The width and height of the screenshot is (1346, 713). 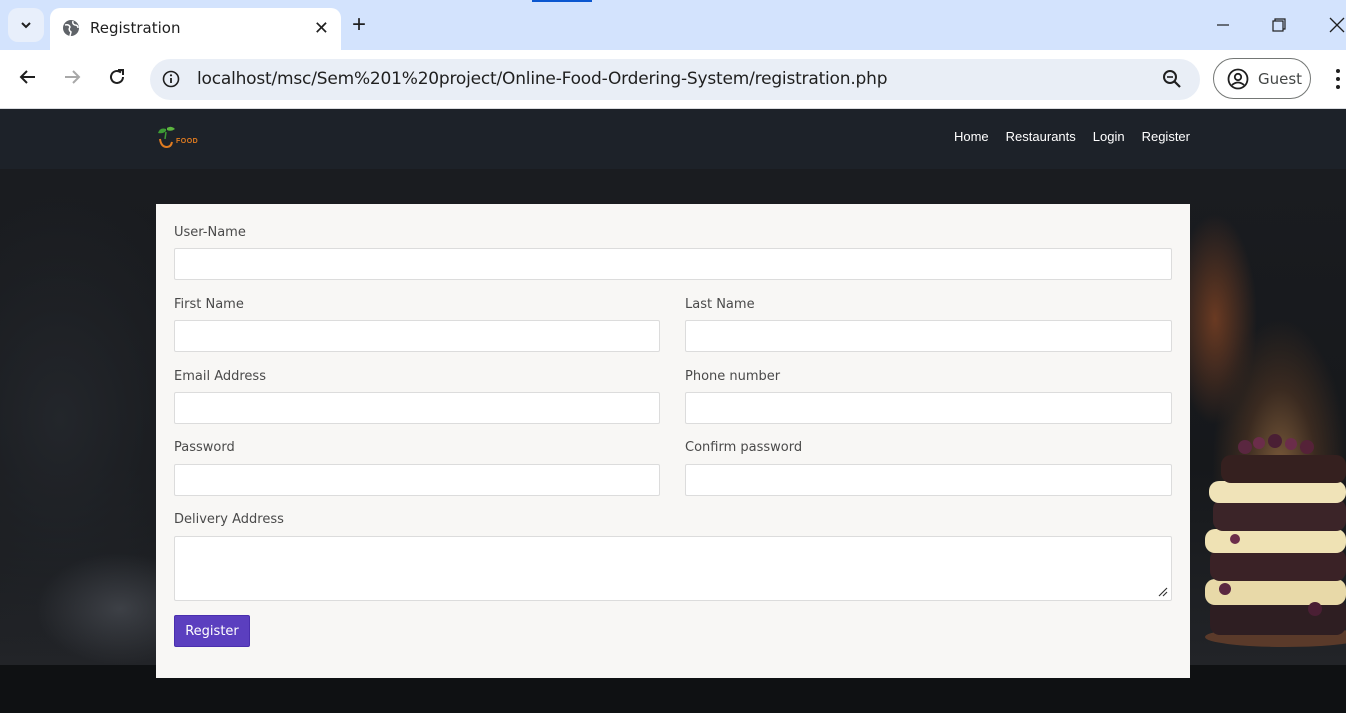 I want to click on email-input, so click(x=417, y=408).